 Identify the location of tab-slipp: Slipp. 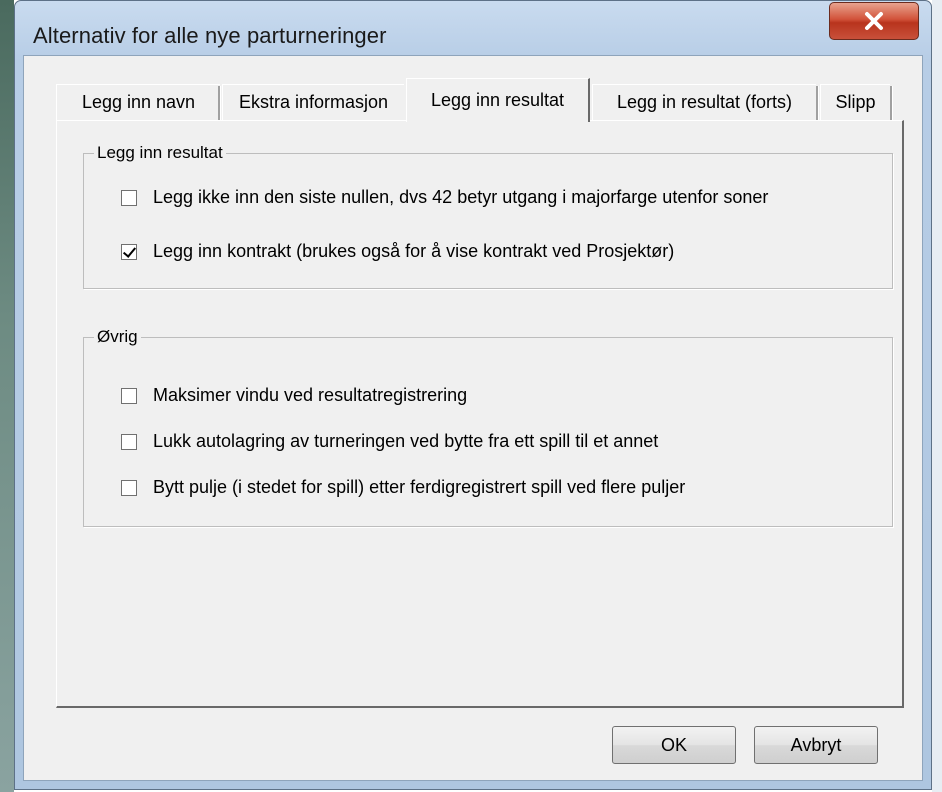
(855, 102).